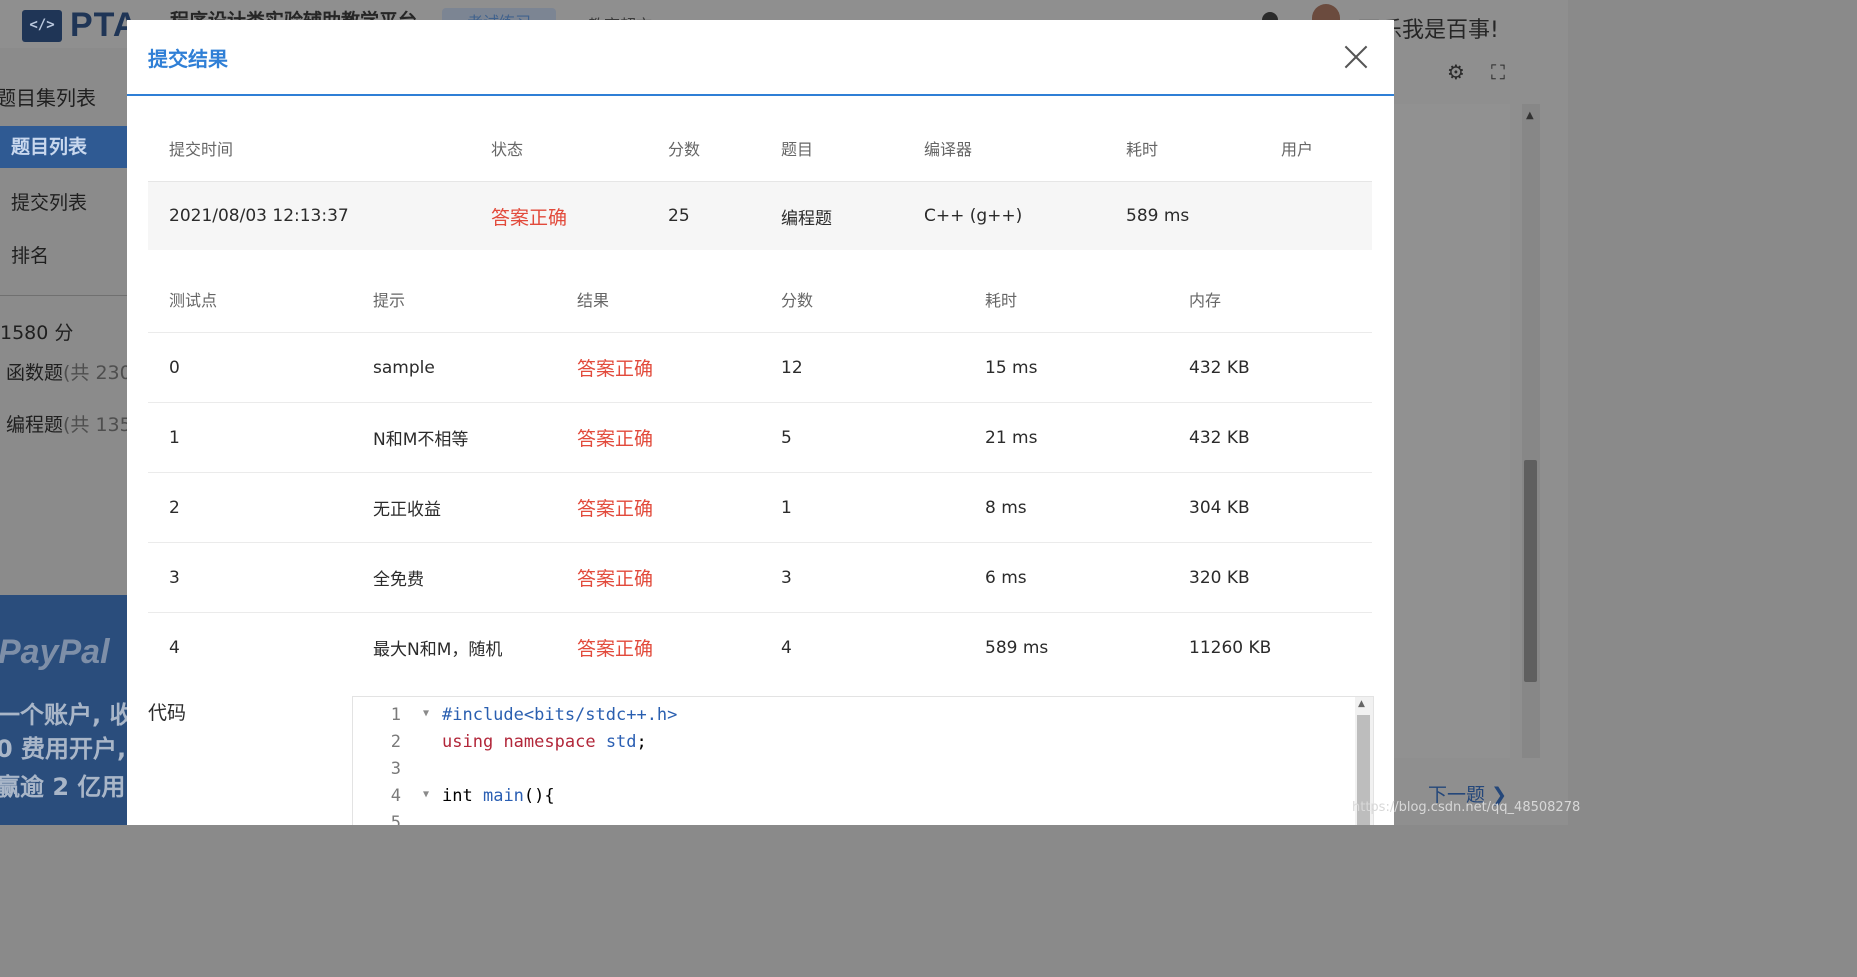  I want to click on case-time: 589 ms, so click(1066, 647).